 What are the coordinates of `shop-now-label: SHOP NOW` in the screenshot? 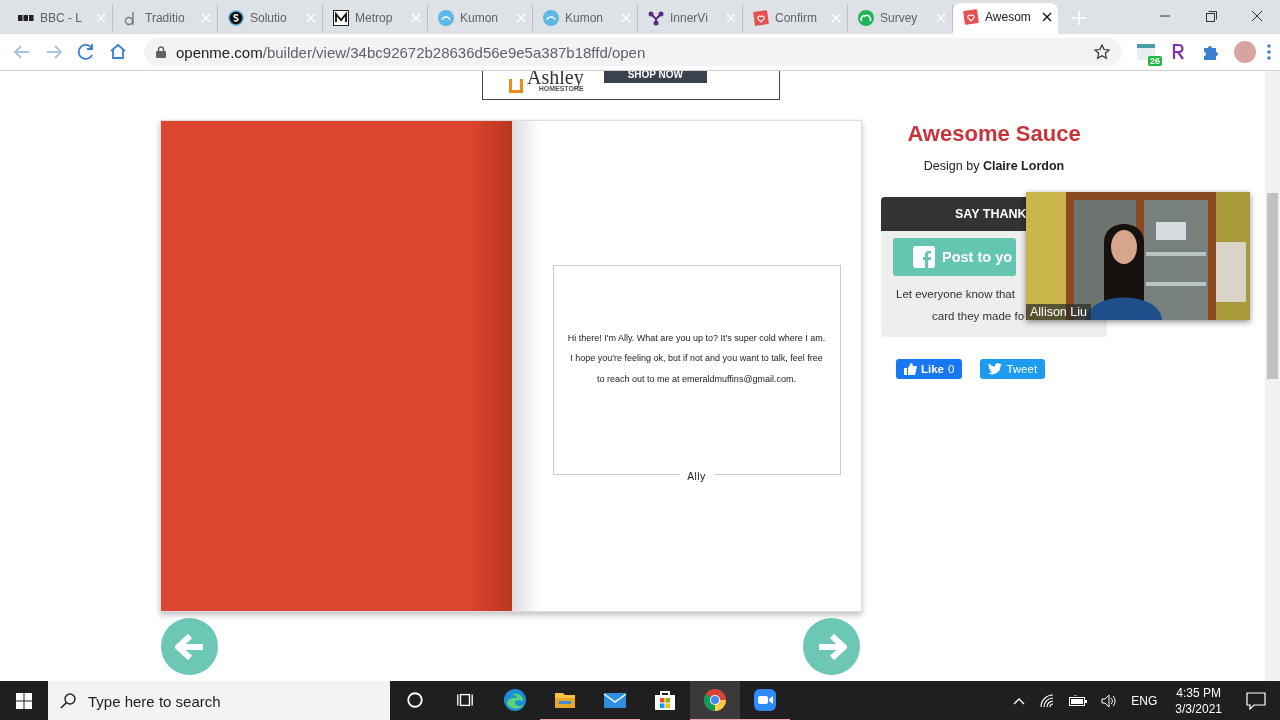 It's located at (655, 77).